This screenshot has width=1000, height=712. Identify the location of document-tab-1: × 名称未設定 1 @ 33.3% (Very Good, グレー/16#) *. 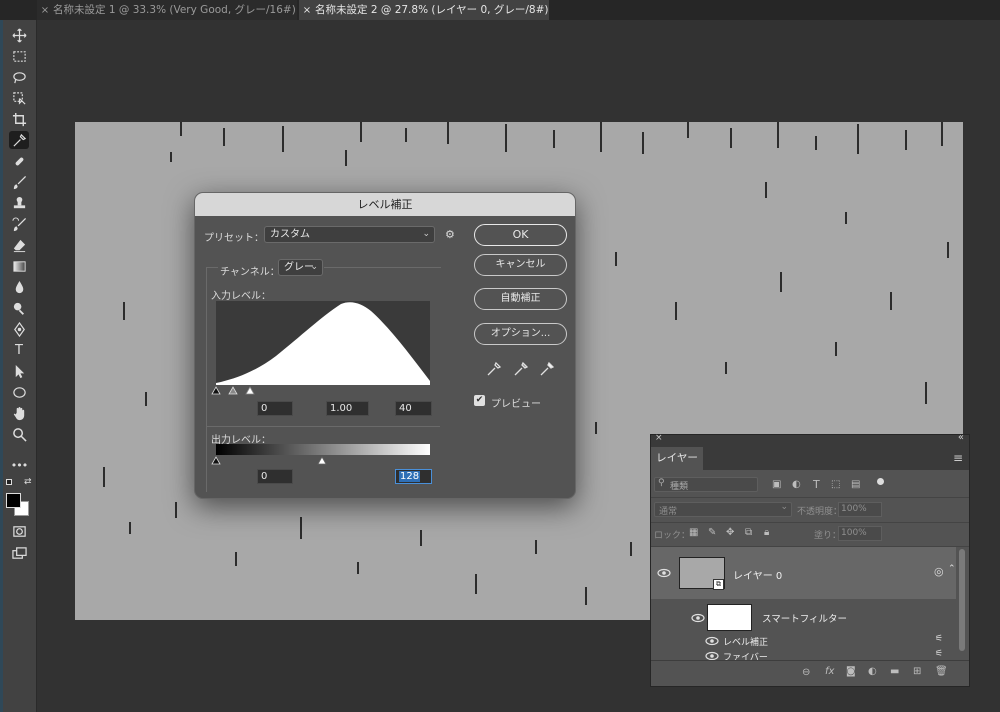
(167, 10).